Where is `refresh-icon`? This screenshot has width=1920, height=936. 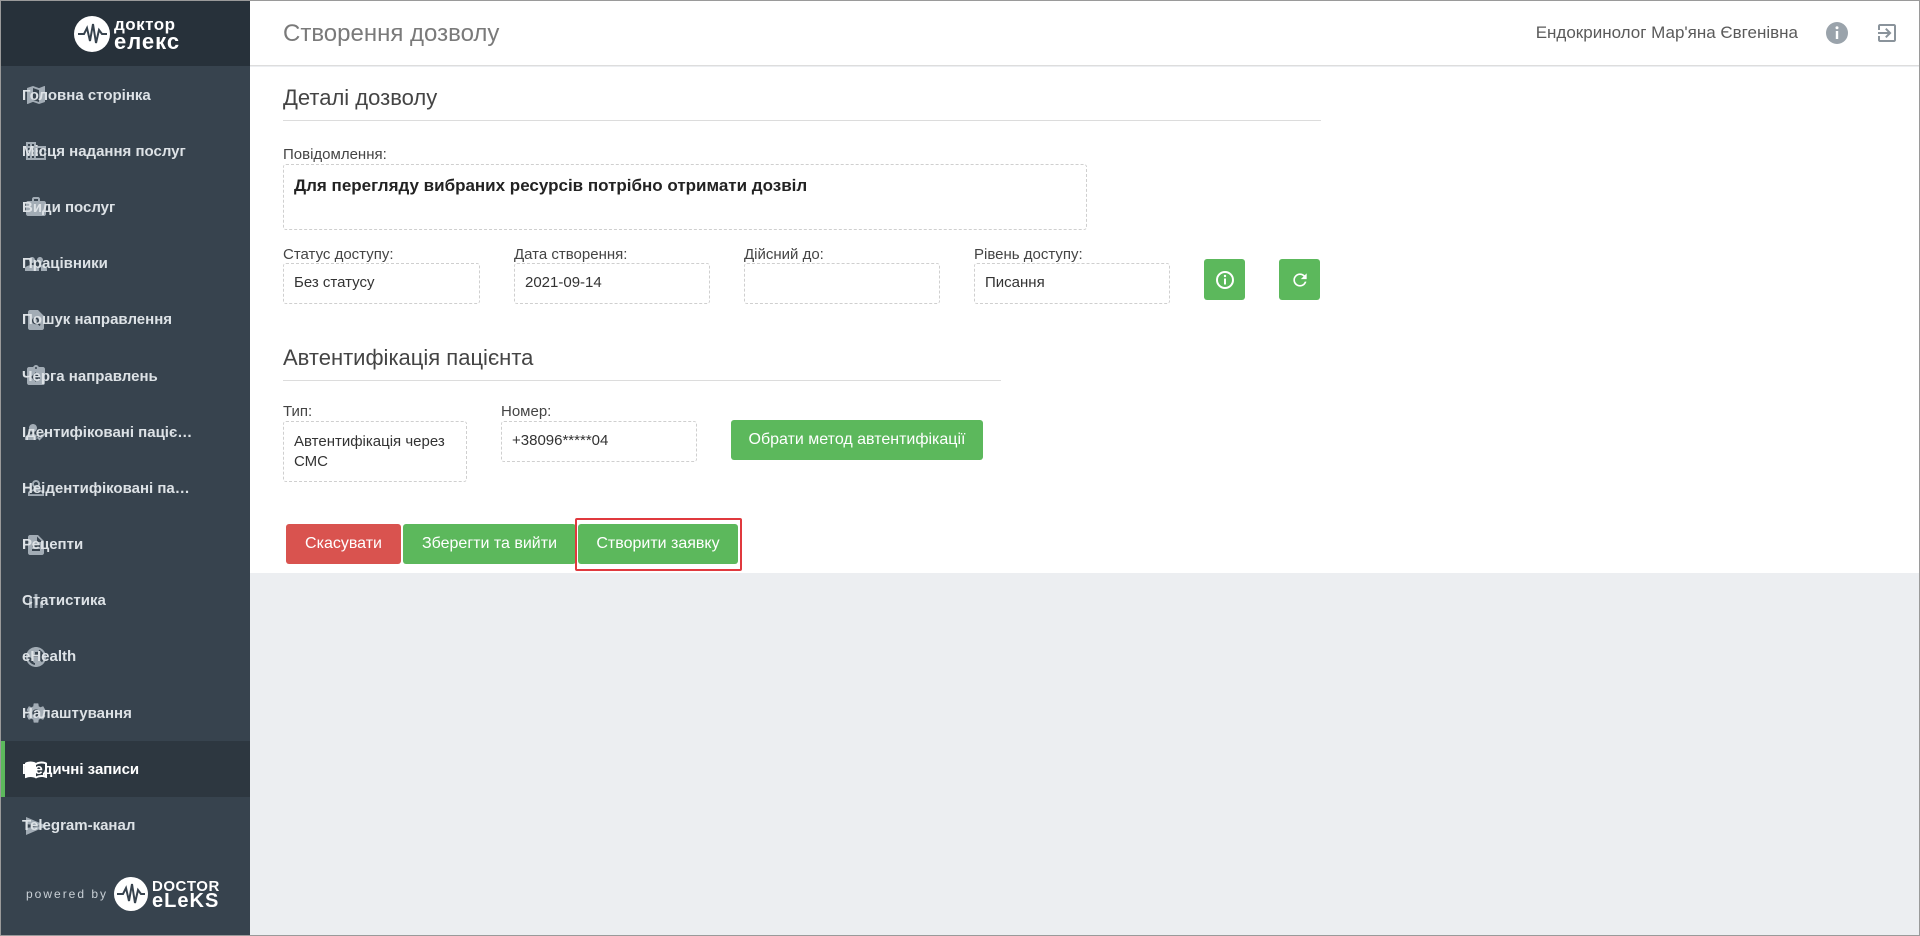
refresh-icon is located at coordinates (1299, 279).